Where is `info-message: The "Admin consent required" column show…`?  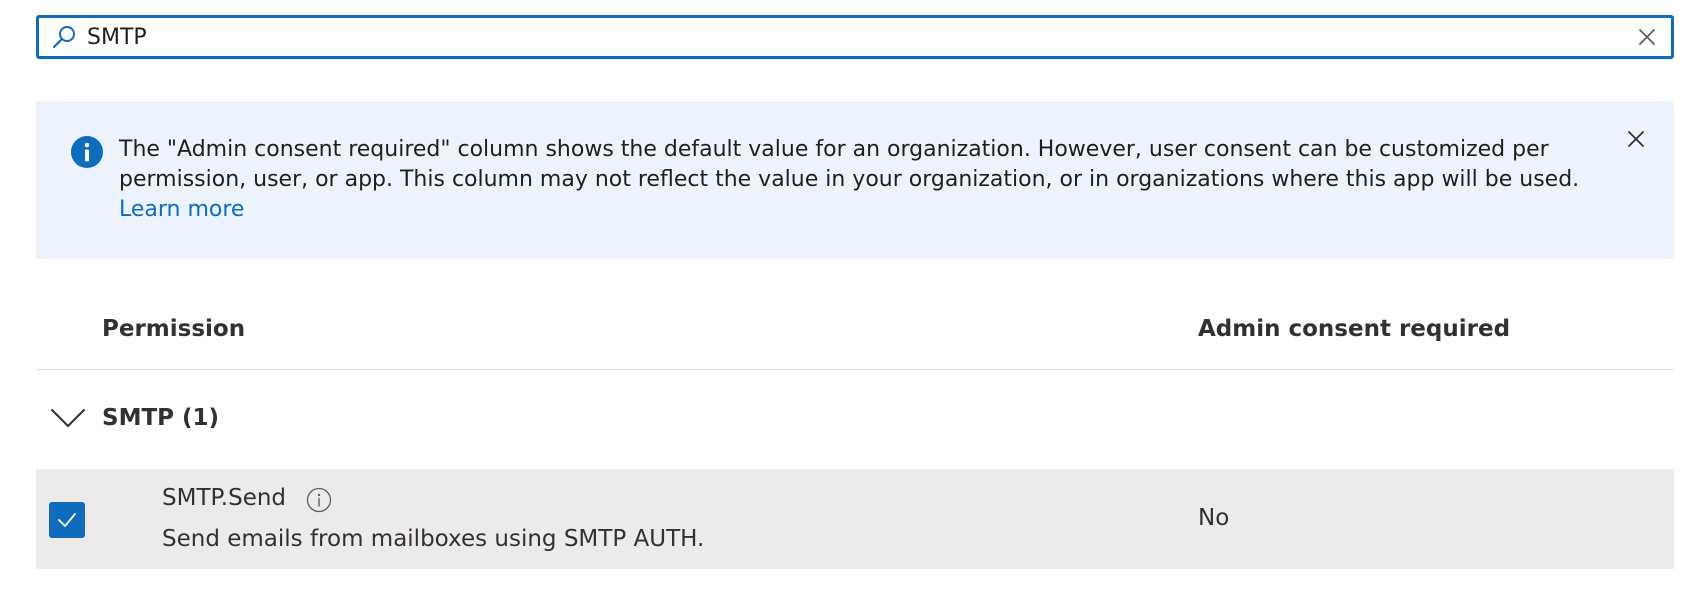 info-message: The "Admin consent required" column show… is located at coordinates (869, 180).